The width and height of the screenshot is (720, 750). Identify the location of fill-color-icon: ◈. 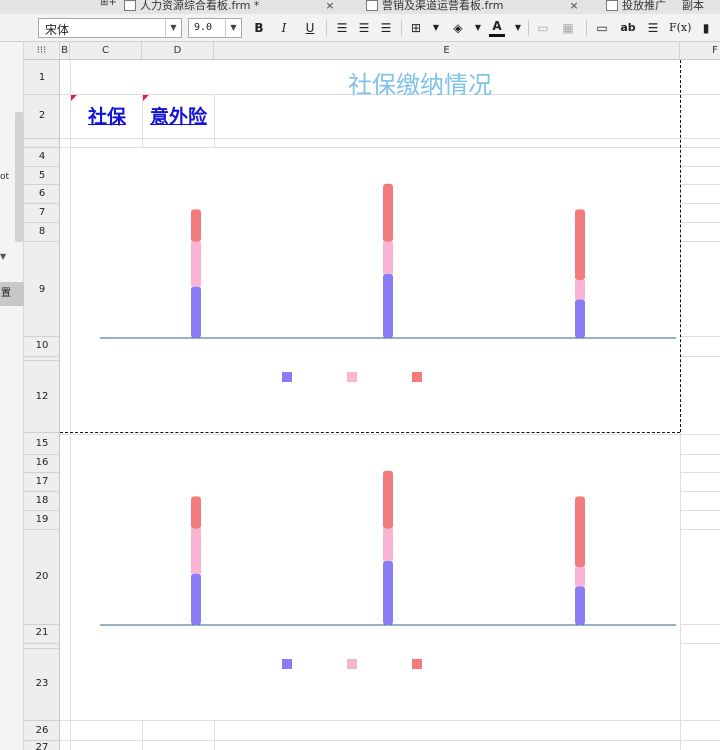
(458, 28).